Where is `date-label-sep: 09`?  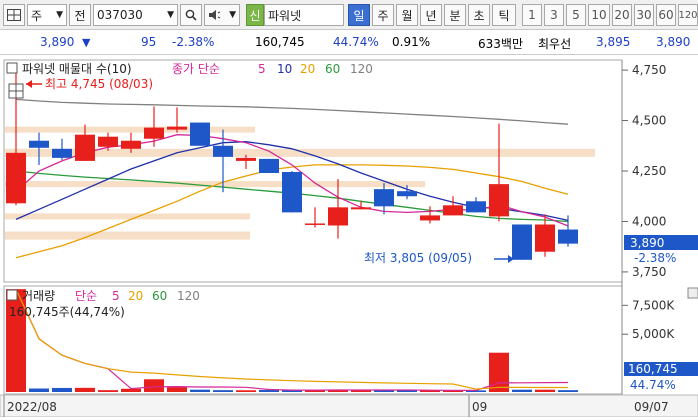
date-label-sep: 09 is located at coordinates (479, 407).